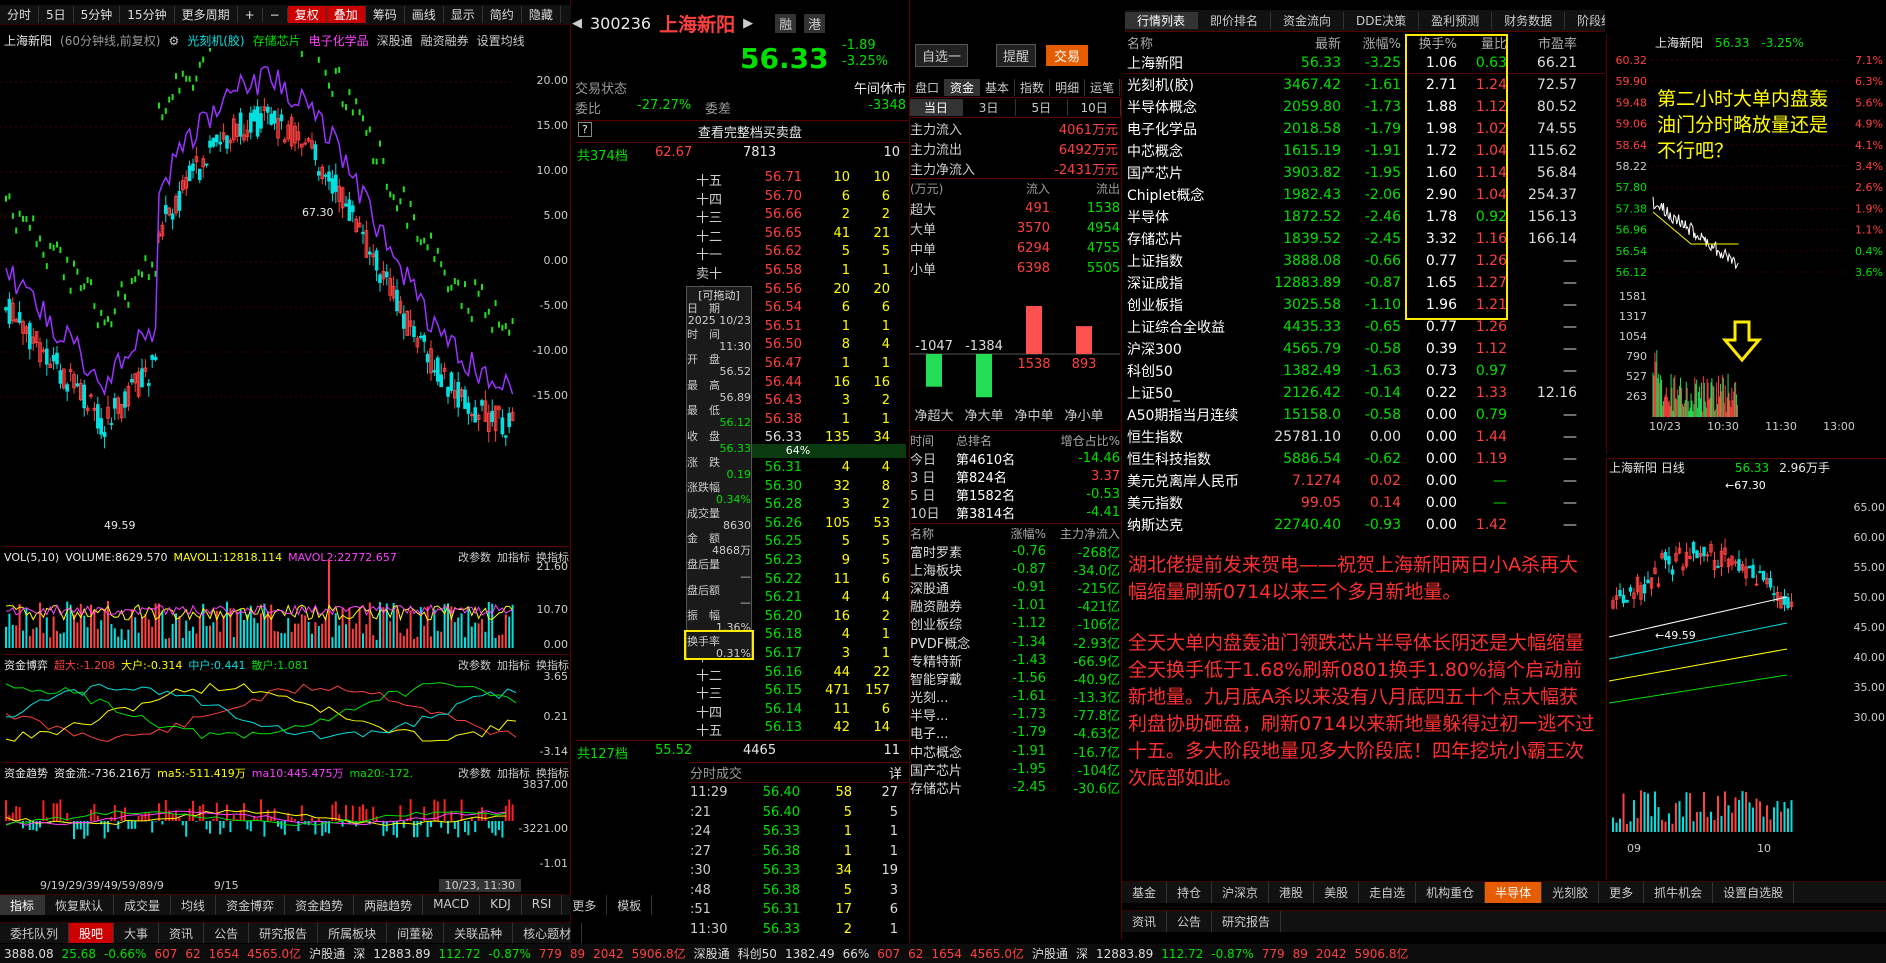 This screenshot has width=1886, height=963. What do you see at coordinates (989, 107) in the screenshot?
I see `period-tab: 3日` at bounding box center [989, 107].